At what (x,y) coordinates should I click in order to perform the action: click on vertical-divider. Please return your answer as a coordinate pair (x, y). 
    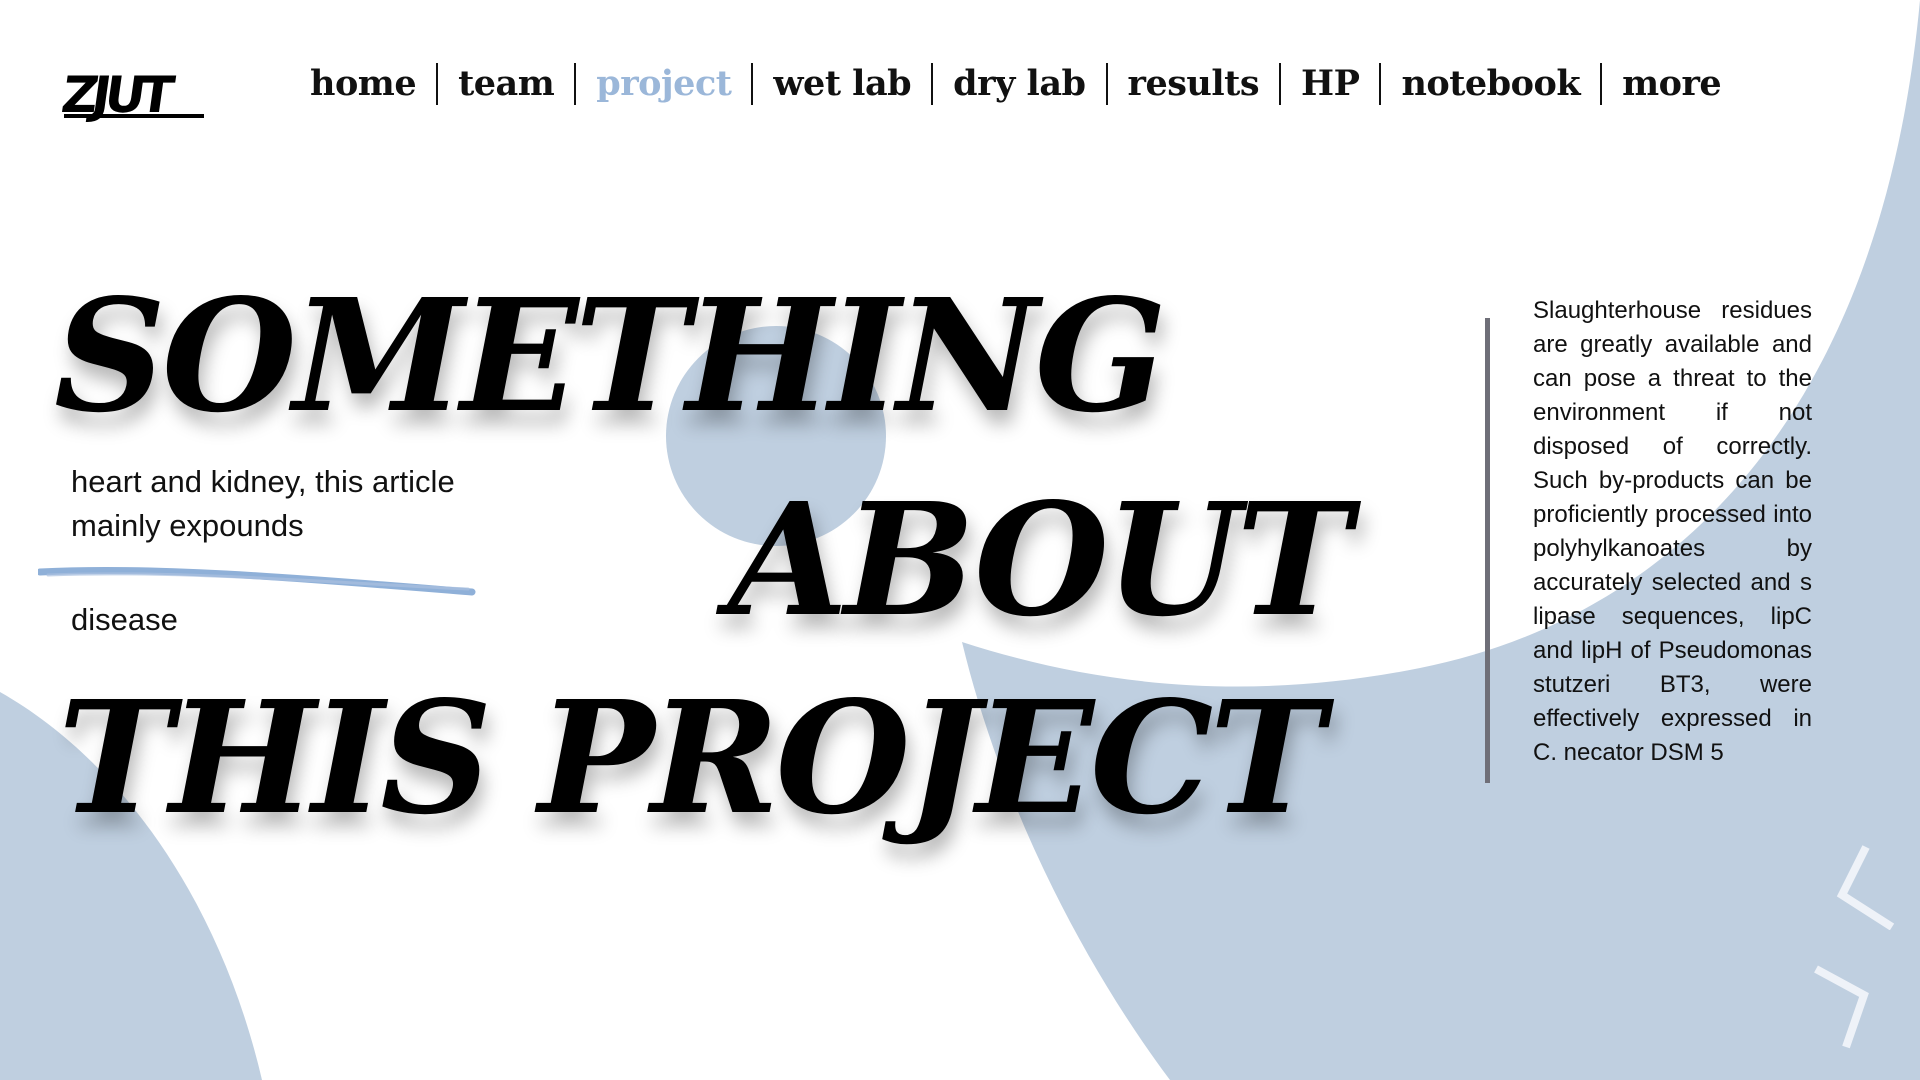
    Looking at the image, I should click on (1487, 550).